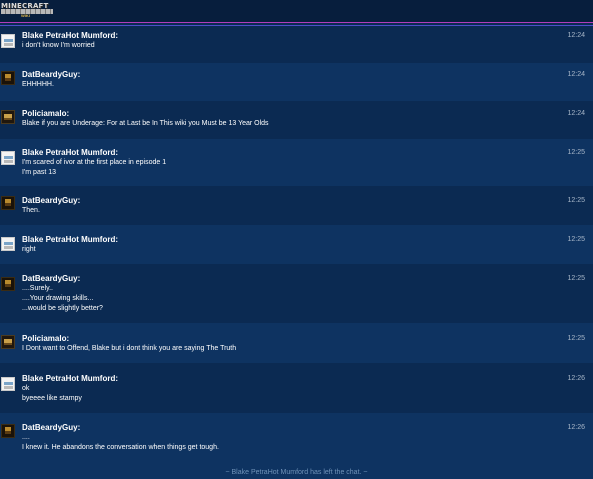  Describe the element at coordinates (26, 388) in the screenshot. I see `message-text: ok` at that location.